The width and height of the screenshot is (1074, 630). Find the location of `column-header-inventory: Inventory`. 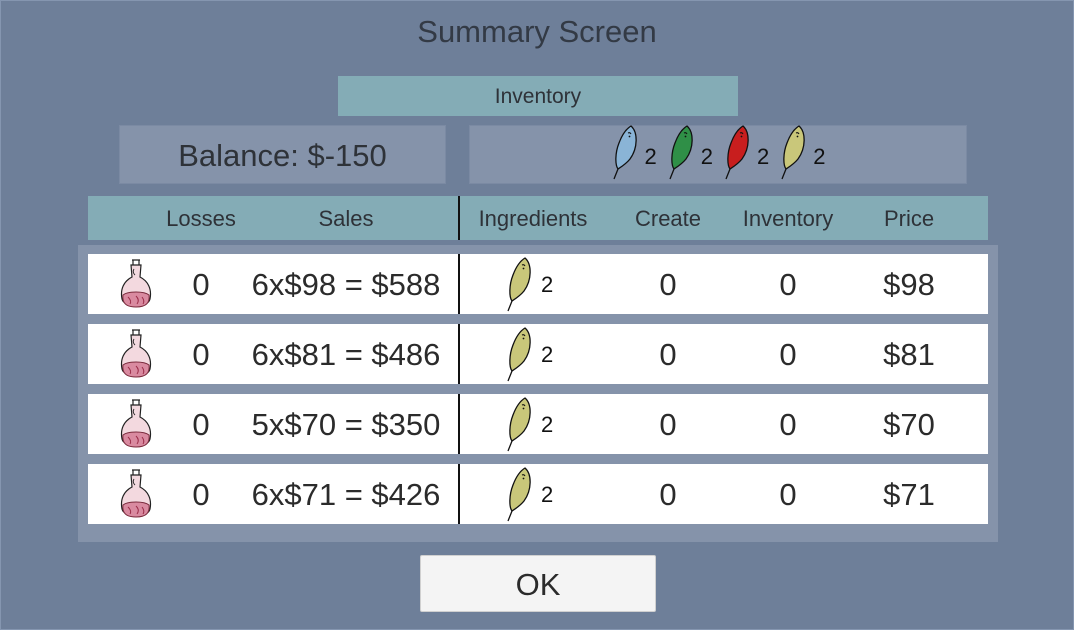

column-header-inventory: Inventory is located at coordinates (788, 218).